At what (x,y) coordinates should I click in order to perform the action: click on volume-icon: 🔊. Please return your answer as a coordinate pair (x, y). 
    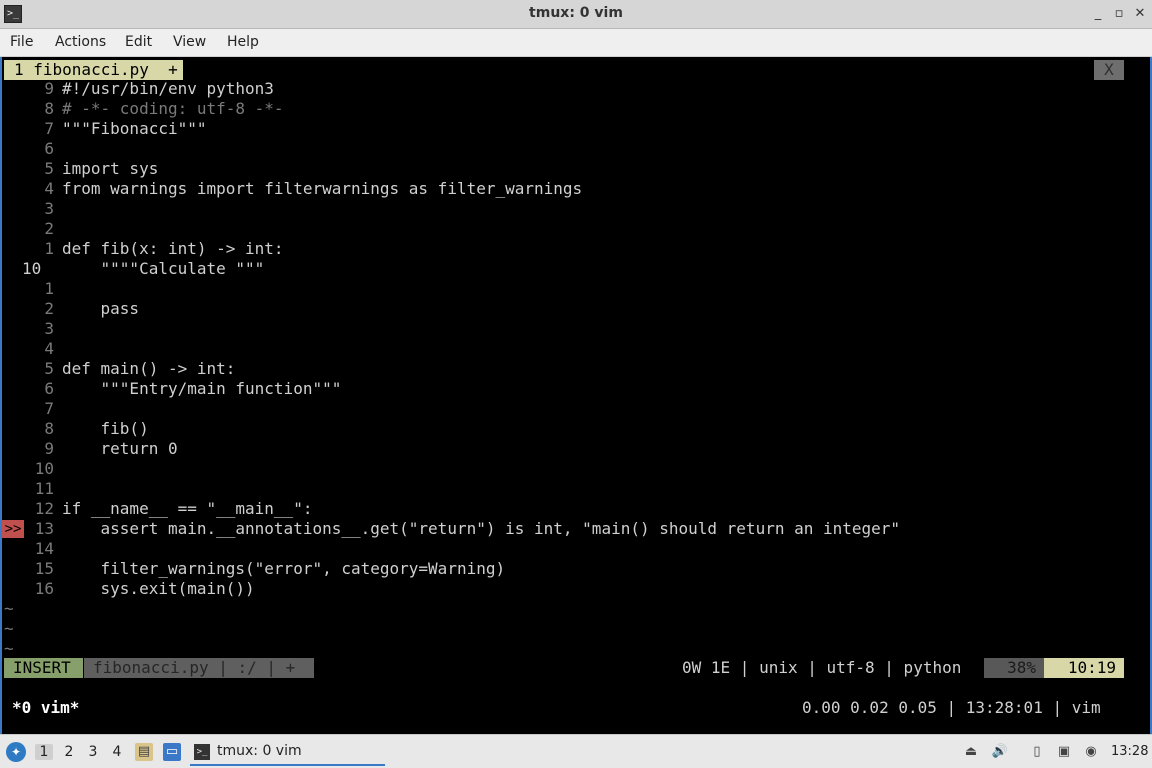
    Looking at the image, I should click on (1000, 752).